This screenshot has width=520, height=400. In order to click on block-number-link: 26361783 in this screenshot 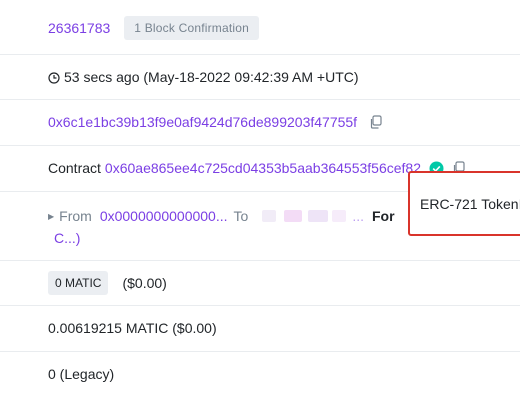, I will do `click(79, 28)`.